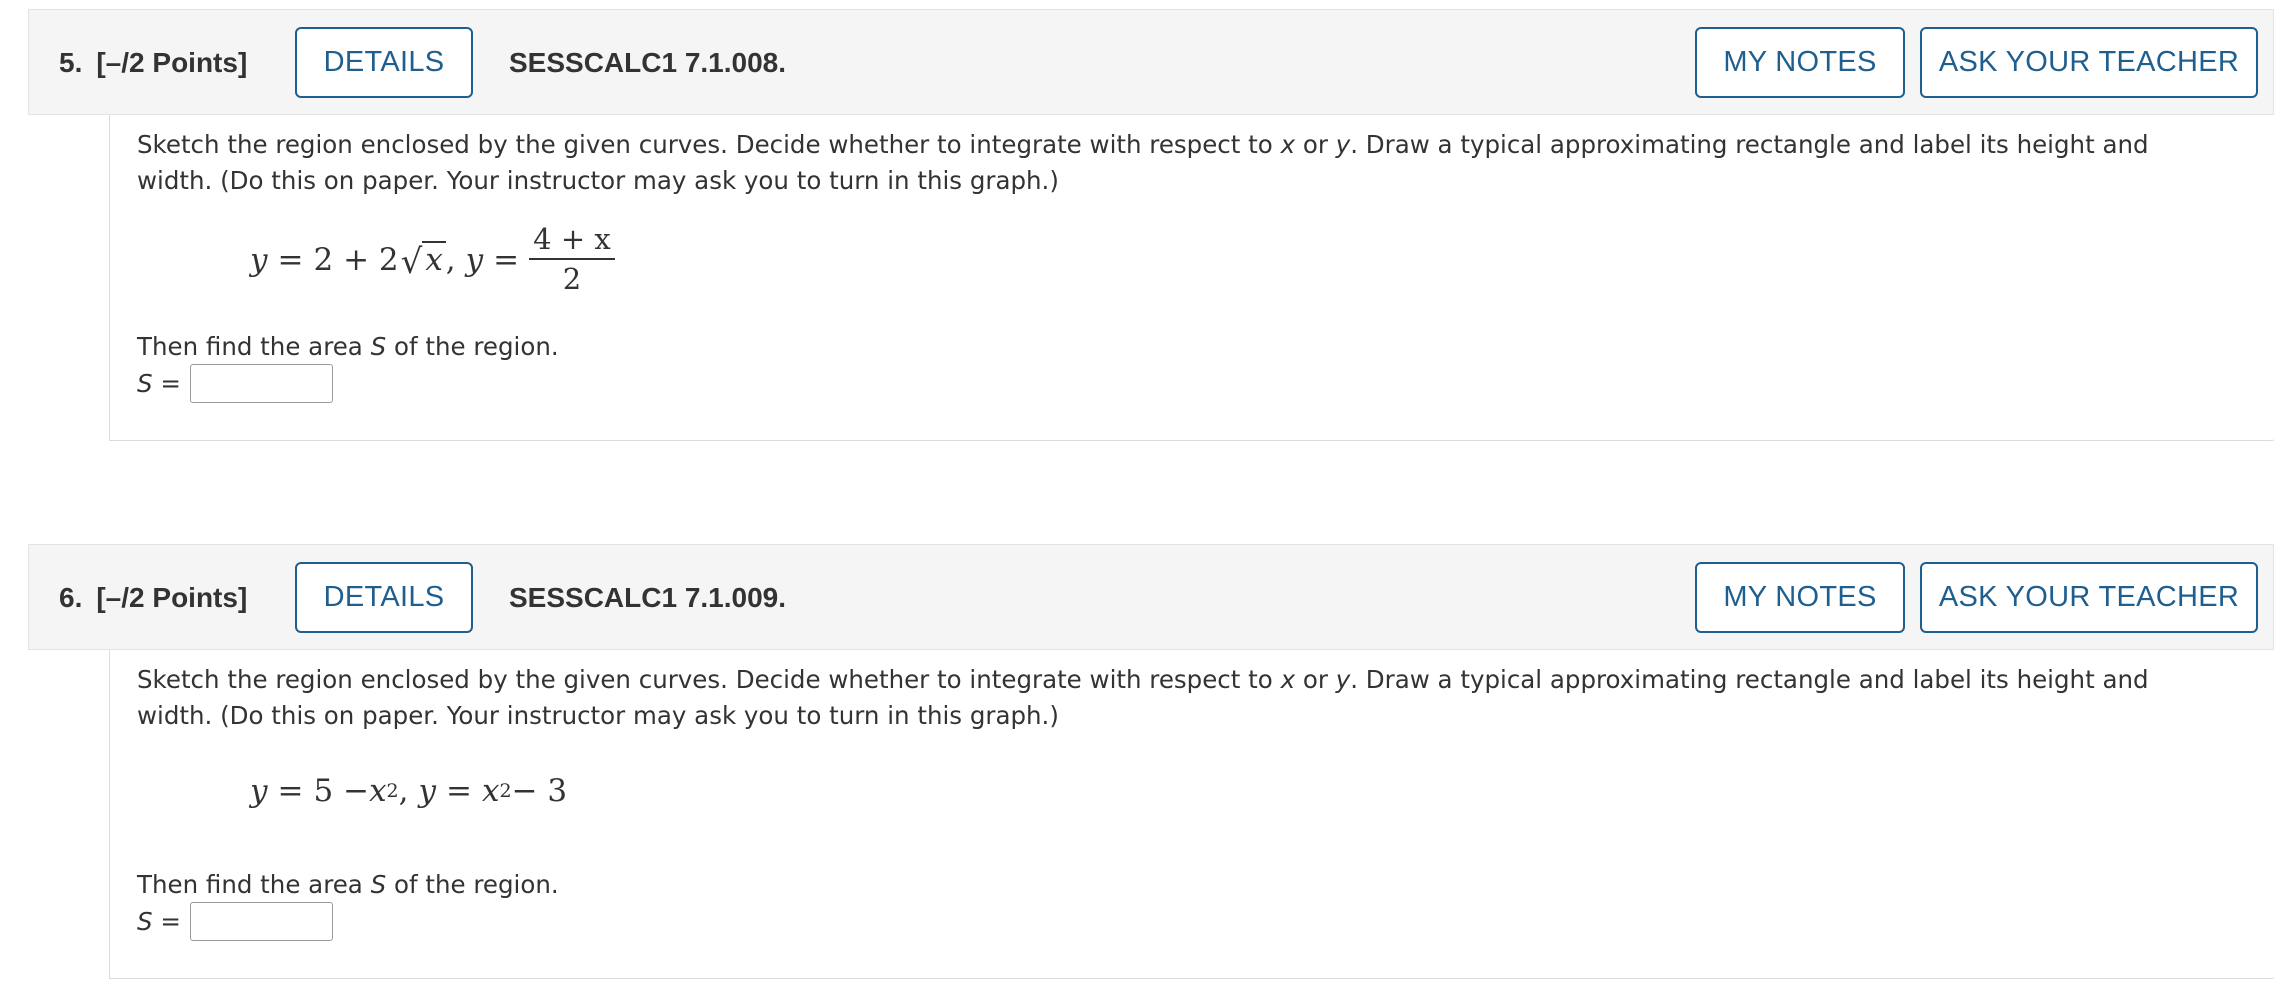  I want to click on curves-equation: y = 5 − x2 , y = x2 − 3, so click(409, 791).